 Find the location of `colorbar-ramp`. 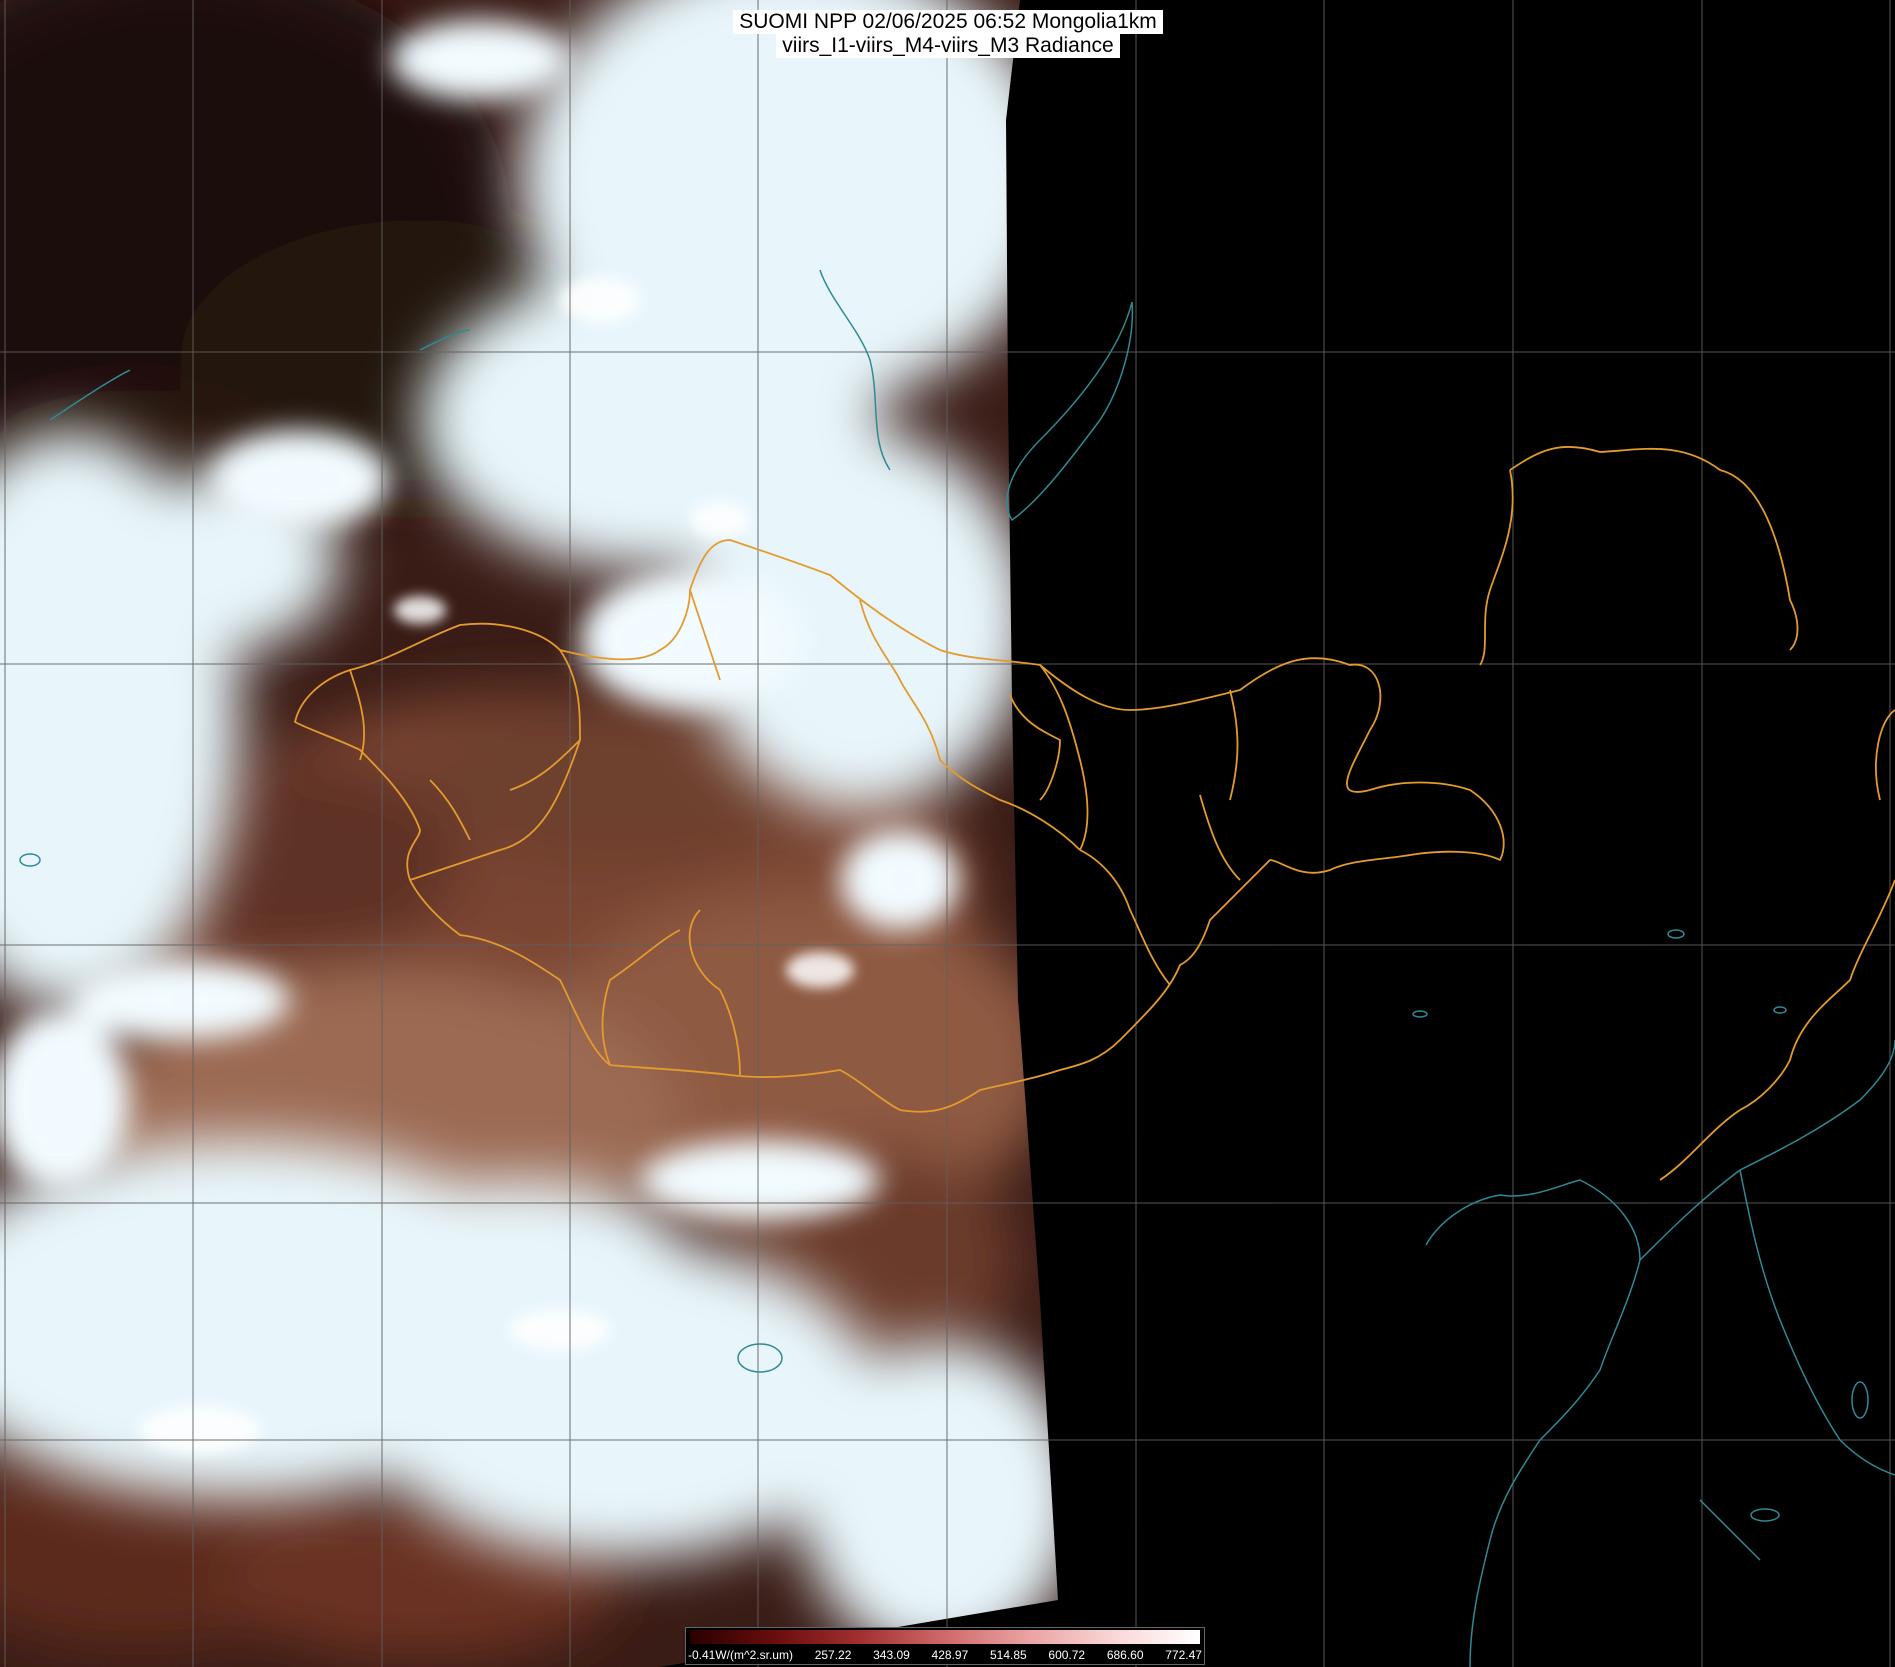

colorbar-ramp is located at coordinates (945, 1637).